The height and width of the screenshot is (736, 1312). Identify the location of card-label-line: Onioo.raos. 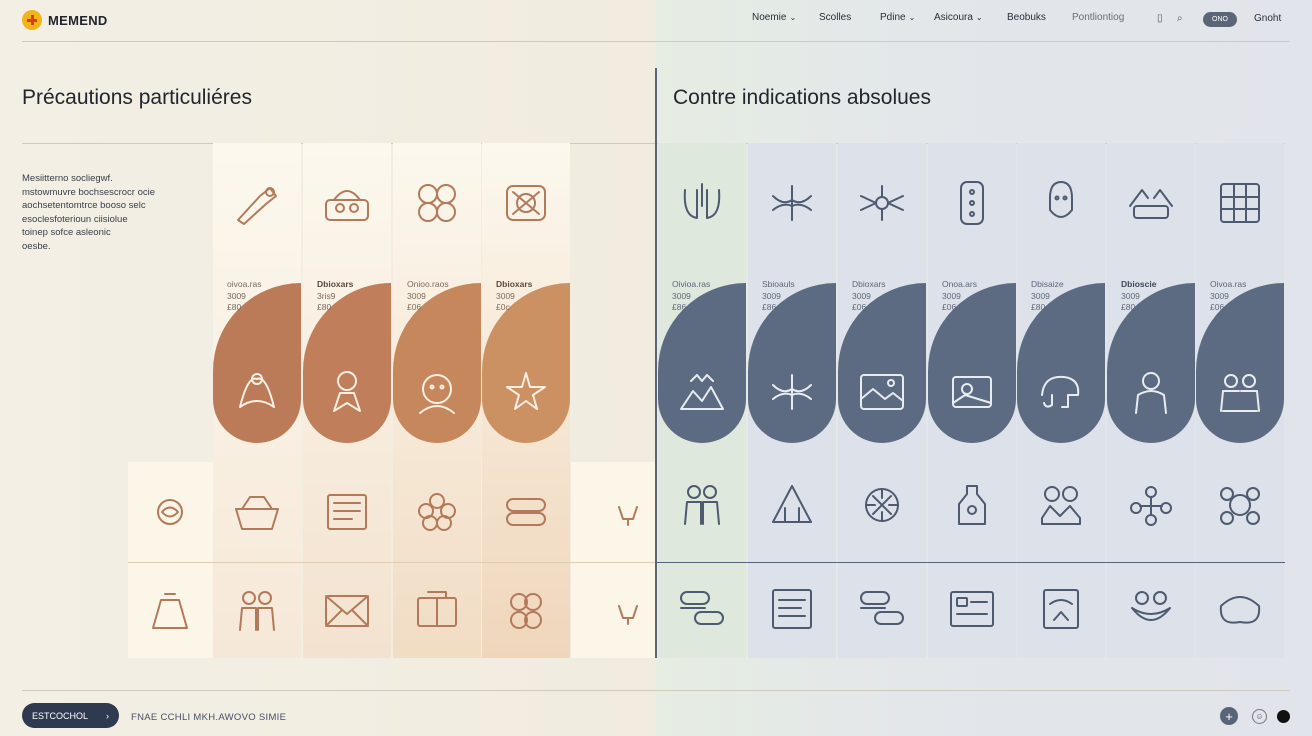
(428, 284).